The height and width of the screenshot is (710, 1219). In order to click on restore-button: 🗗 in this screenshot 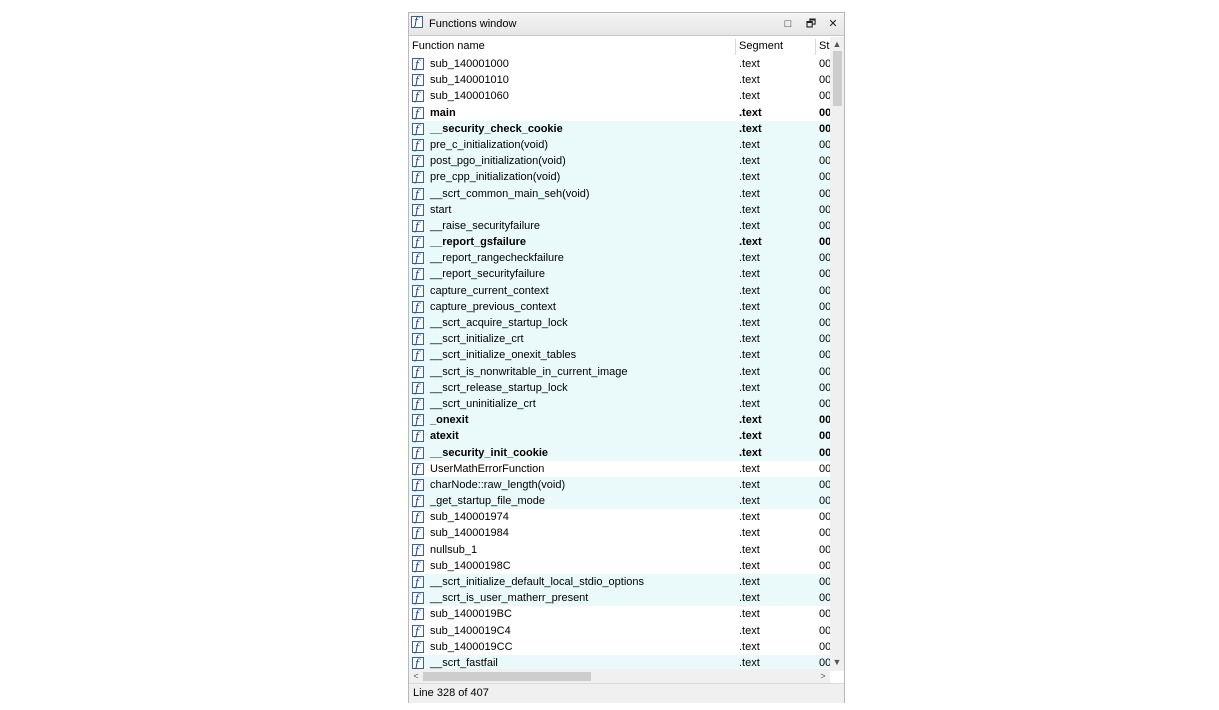, I will do `click(811, 24)`.